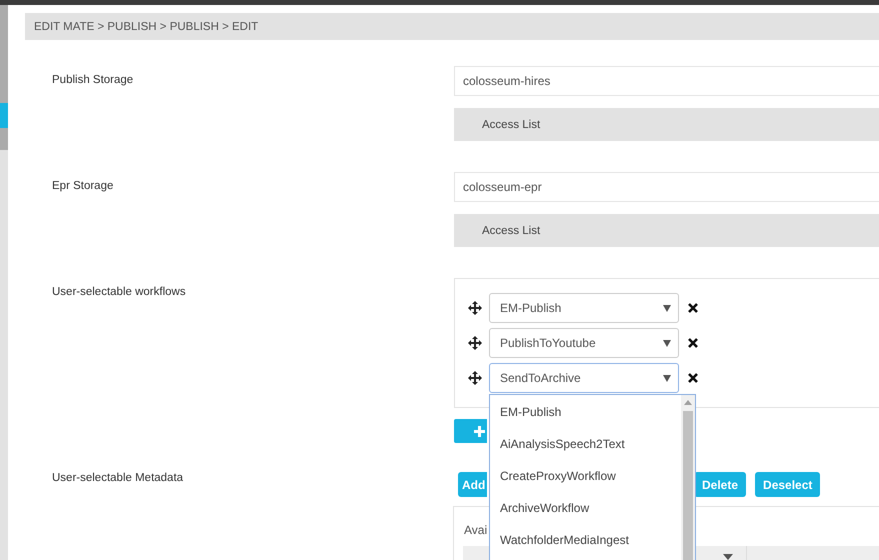 The image size is (879, 560). What do you see at coordinates (666, 81) in the screenshot?
I see `storage-select: colosseum-hires` at bounding box center [666, 81].